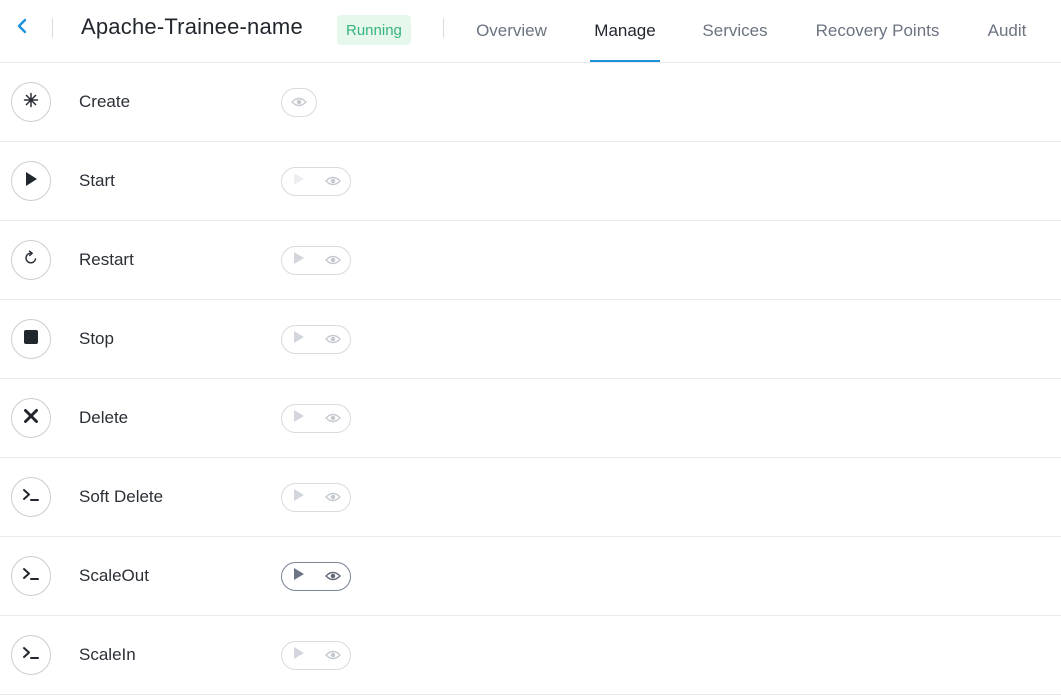 Image resolution: width=1061 pixels, height=695 pixels. Describe the element at coordinates (107, 654) in the screenshot. I see `action-label: ScaleIn` at that location.